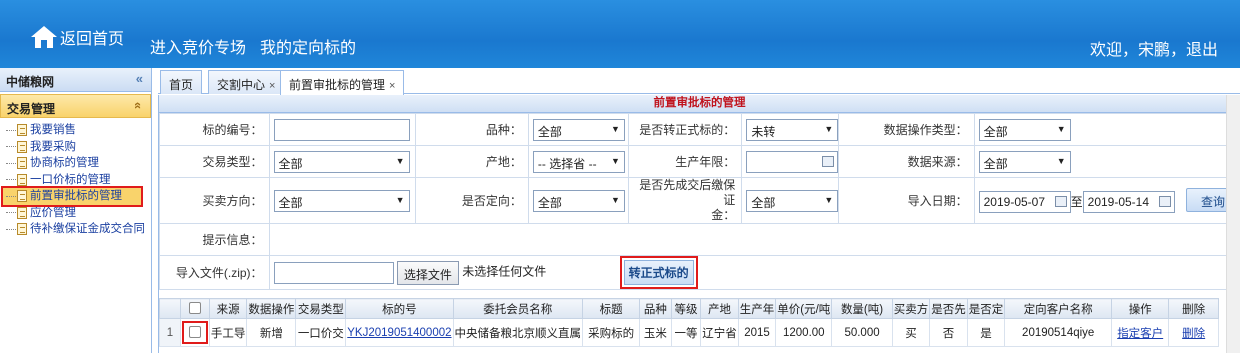 This screenshot has height=353, width=1240. What do you see at coordinates (792, 129) in the screenshot?
I see `is-formal-select: 未转 ▼` at bounding box center [792, 129].